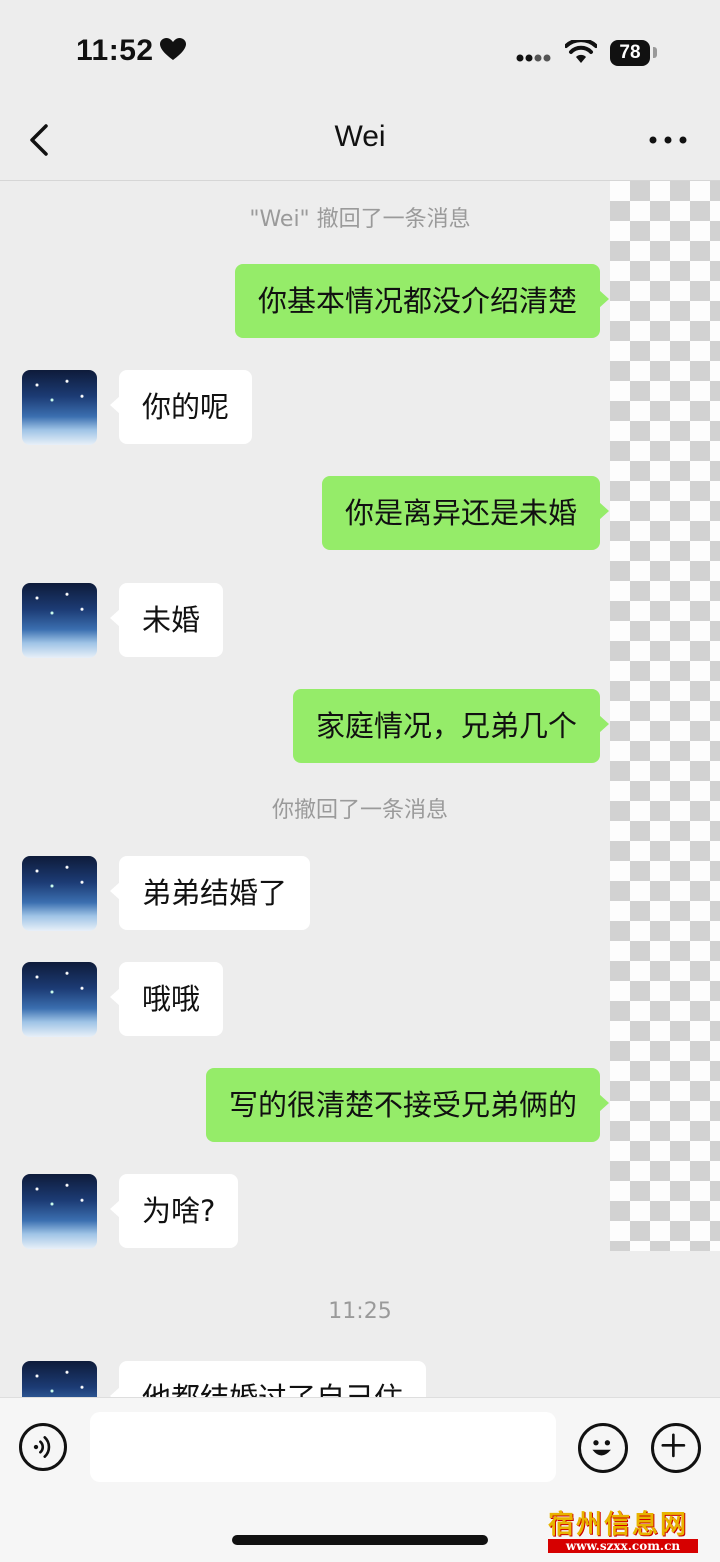  Describe the element at coordinates (360, 1311) in the screenshot. I see `timestamp: 11:25` at that location.